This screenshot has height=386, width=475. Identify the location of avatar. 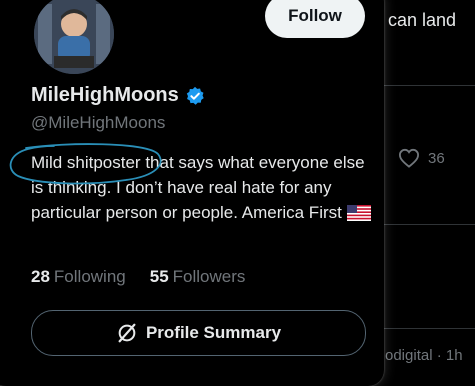
(74, 38).